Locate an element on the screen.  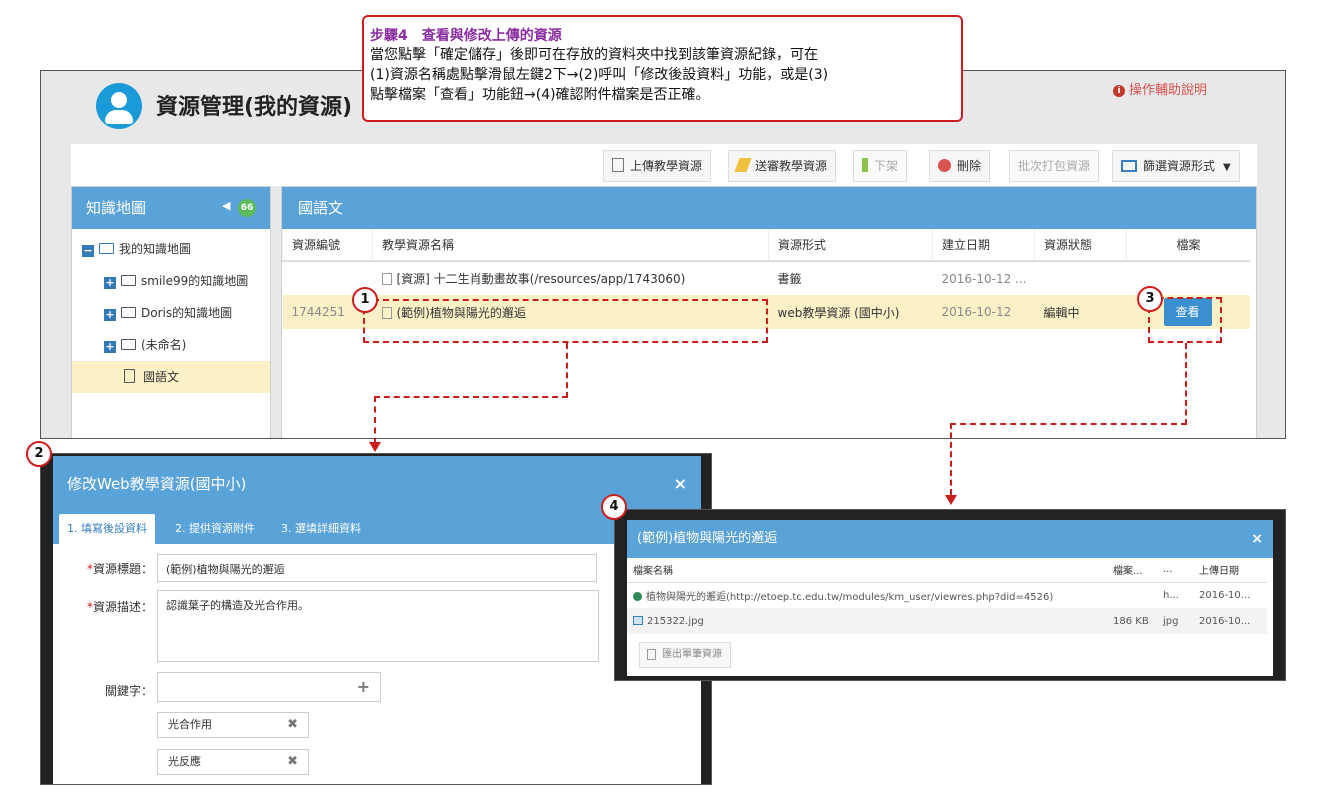
cell-status is located at coordinates (1081, 278).